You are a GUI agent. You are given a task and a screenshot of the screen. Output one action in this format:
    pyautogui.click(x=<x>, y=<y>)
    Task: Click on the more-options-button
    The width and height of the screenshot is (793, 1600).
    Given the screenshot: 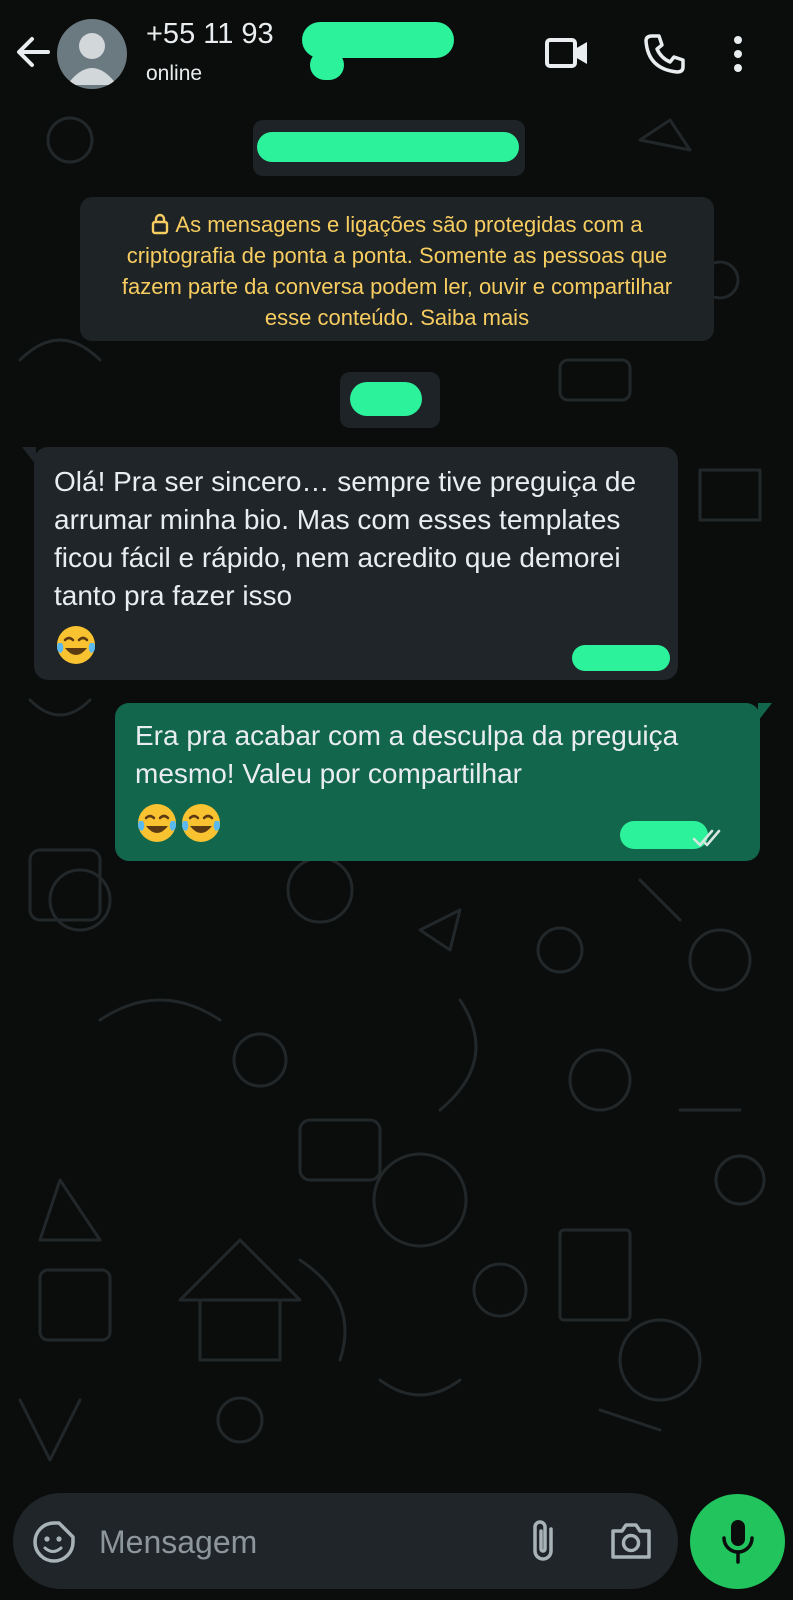 What is the action you would take?
    pyautogui.click(x=738, y=54)
    